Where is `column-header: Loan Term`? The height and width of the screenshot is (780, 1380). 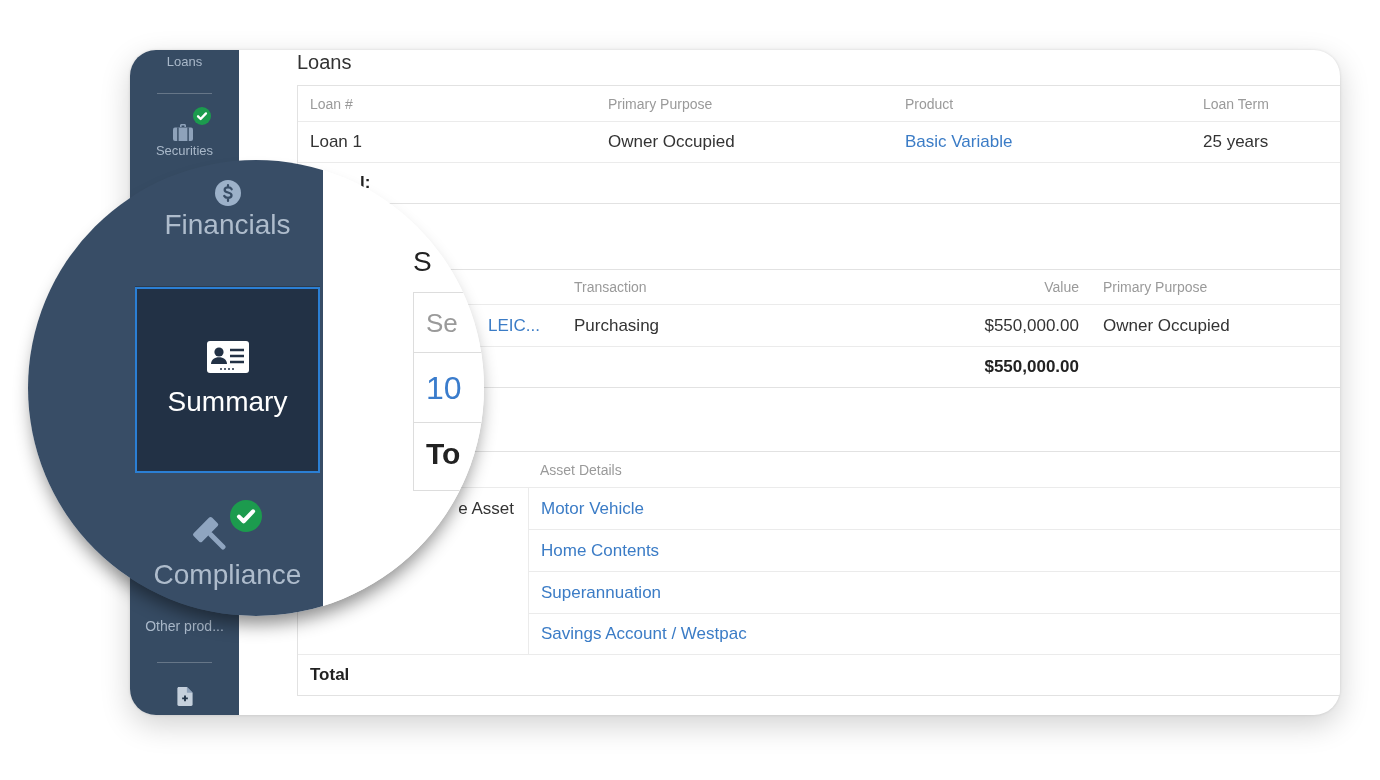
column-header: Loan Term is located at coordinates (1236, 103).